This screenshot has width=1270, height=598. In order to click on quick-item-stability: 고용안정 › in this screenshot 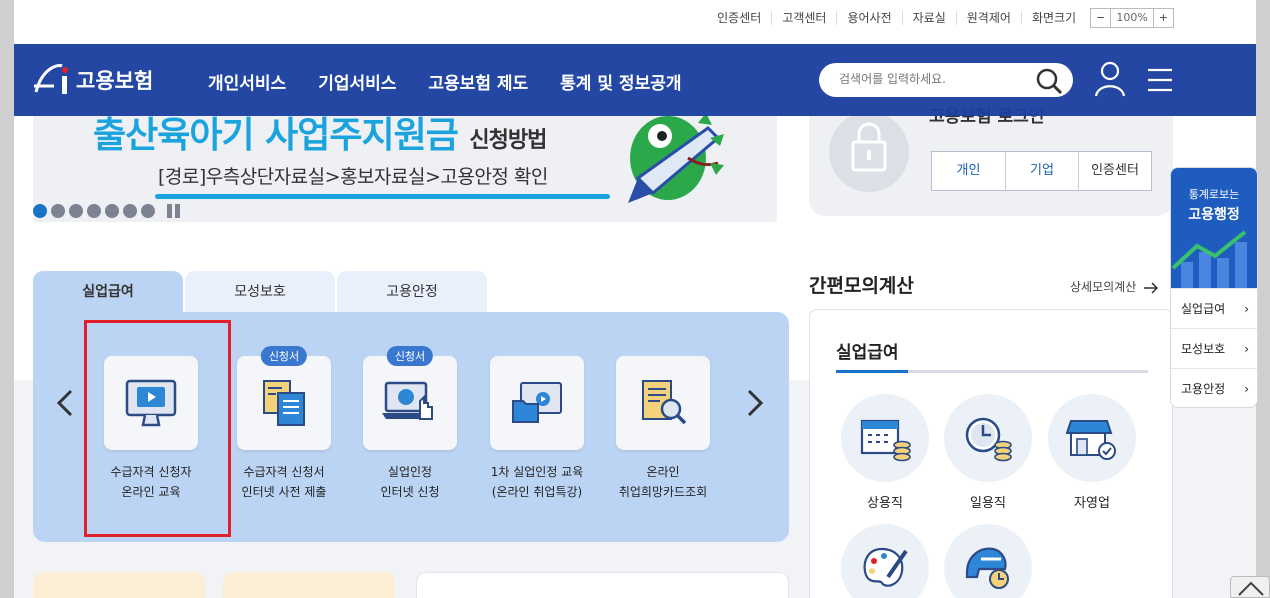, I will do `click(1214, 387)`.